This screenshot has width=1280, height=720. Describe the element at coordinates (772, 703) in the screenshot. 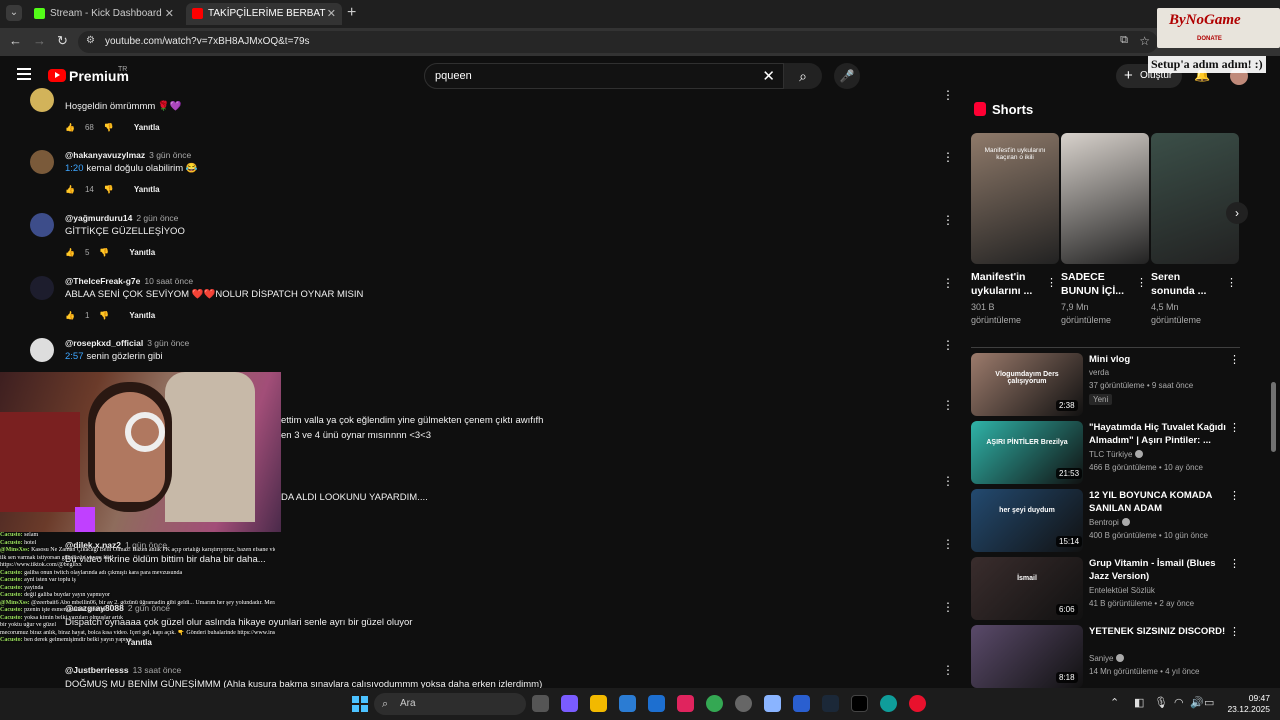

I see `vpn-icon` at that location.